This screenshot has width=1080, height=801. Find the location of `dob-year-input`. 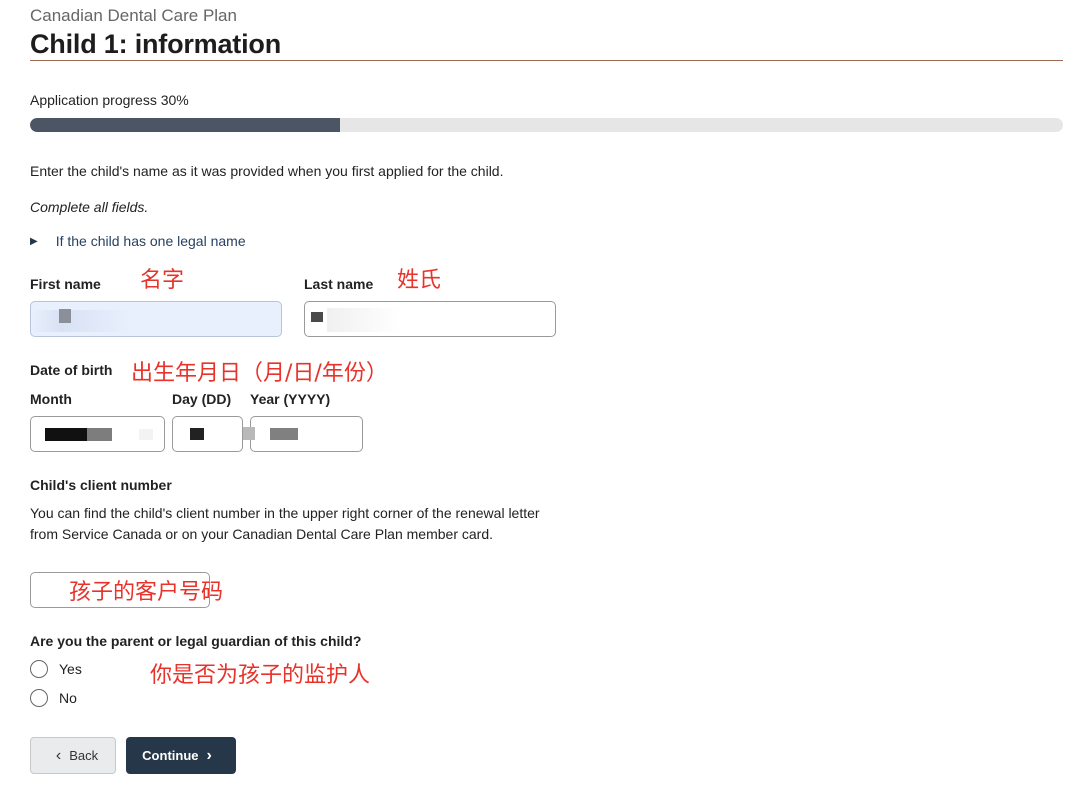

dob-year-input is located at coordinates (303, 434).